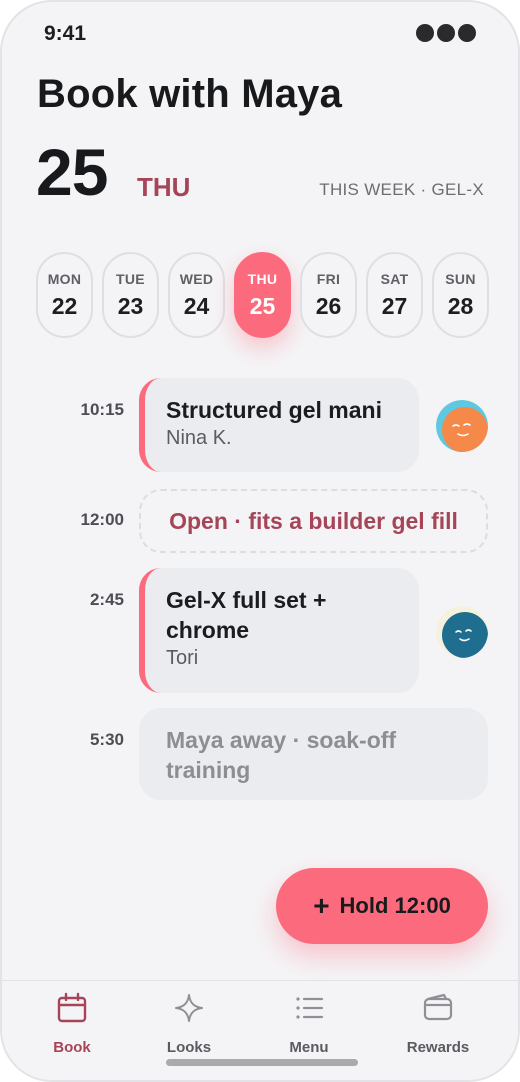 The height and width of the screenshot is (1082, 520). What do you see at coordinates (279, 630) in the screenshot?
I see `appointment-card: Gel-X full set + chrome Tori` at bounding box center [279, 630].